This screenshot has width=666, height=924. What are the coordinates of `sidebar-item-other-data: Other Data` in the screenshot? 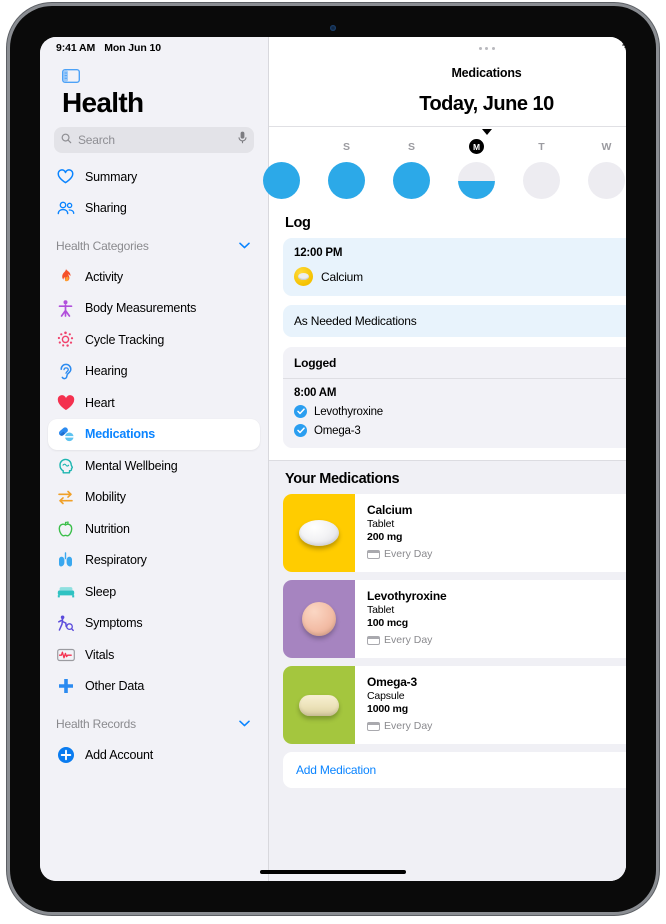 It's located at (154, 687).